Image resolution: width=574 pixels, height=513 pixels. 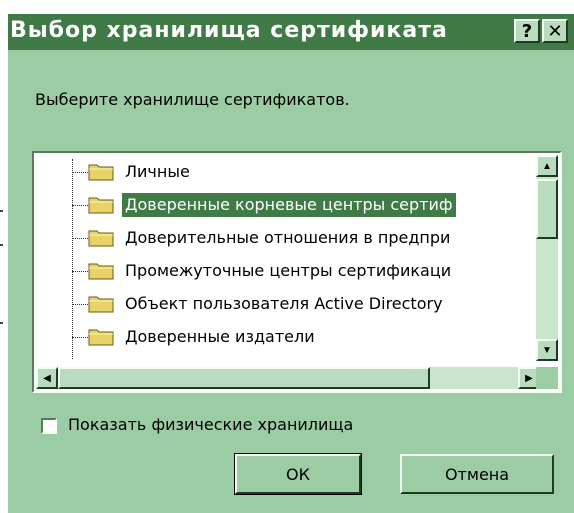 I want to click on tree-item-label: Доверительные отношения в предпри, so click(x=288, y=237).